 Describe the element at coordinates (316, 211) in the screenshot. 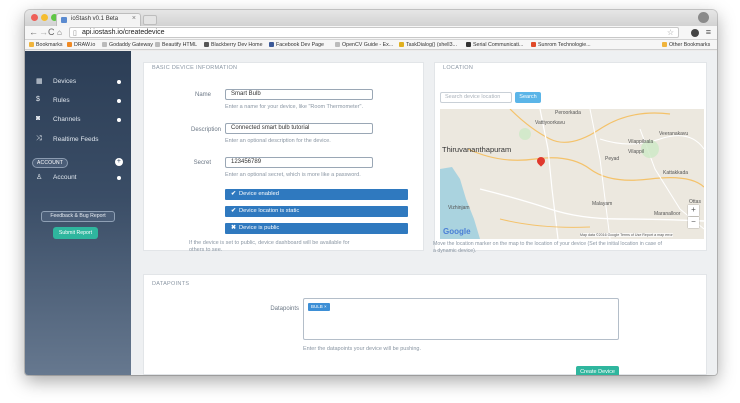

I see `static-location-toggle: ✔ Device location is static` at that location.